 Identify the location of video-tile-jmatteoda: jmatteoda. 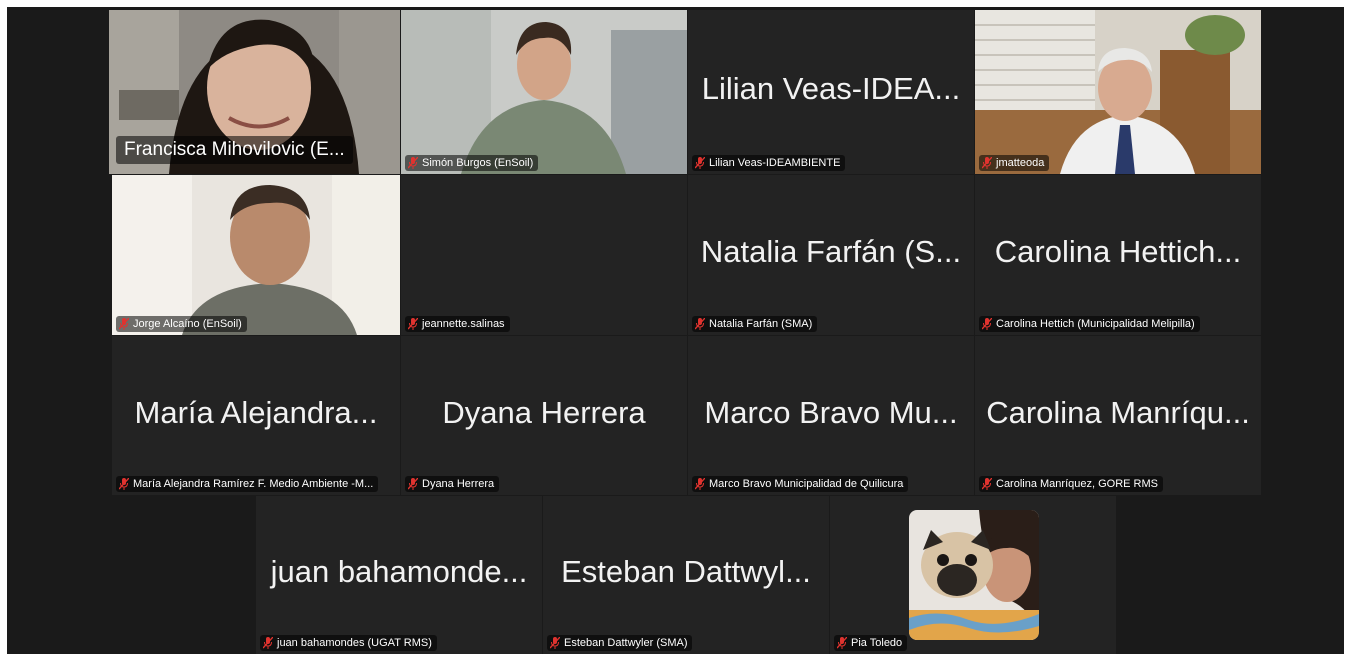
(1118, 92).